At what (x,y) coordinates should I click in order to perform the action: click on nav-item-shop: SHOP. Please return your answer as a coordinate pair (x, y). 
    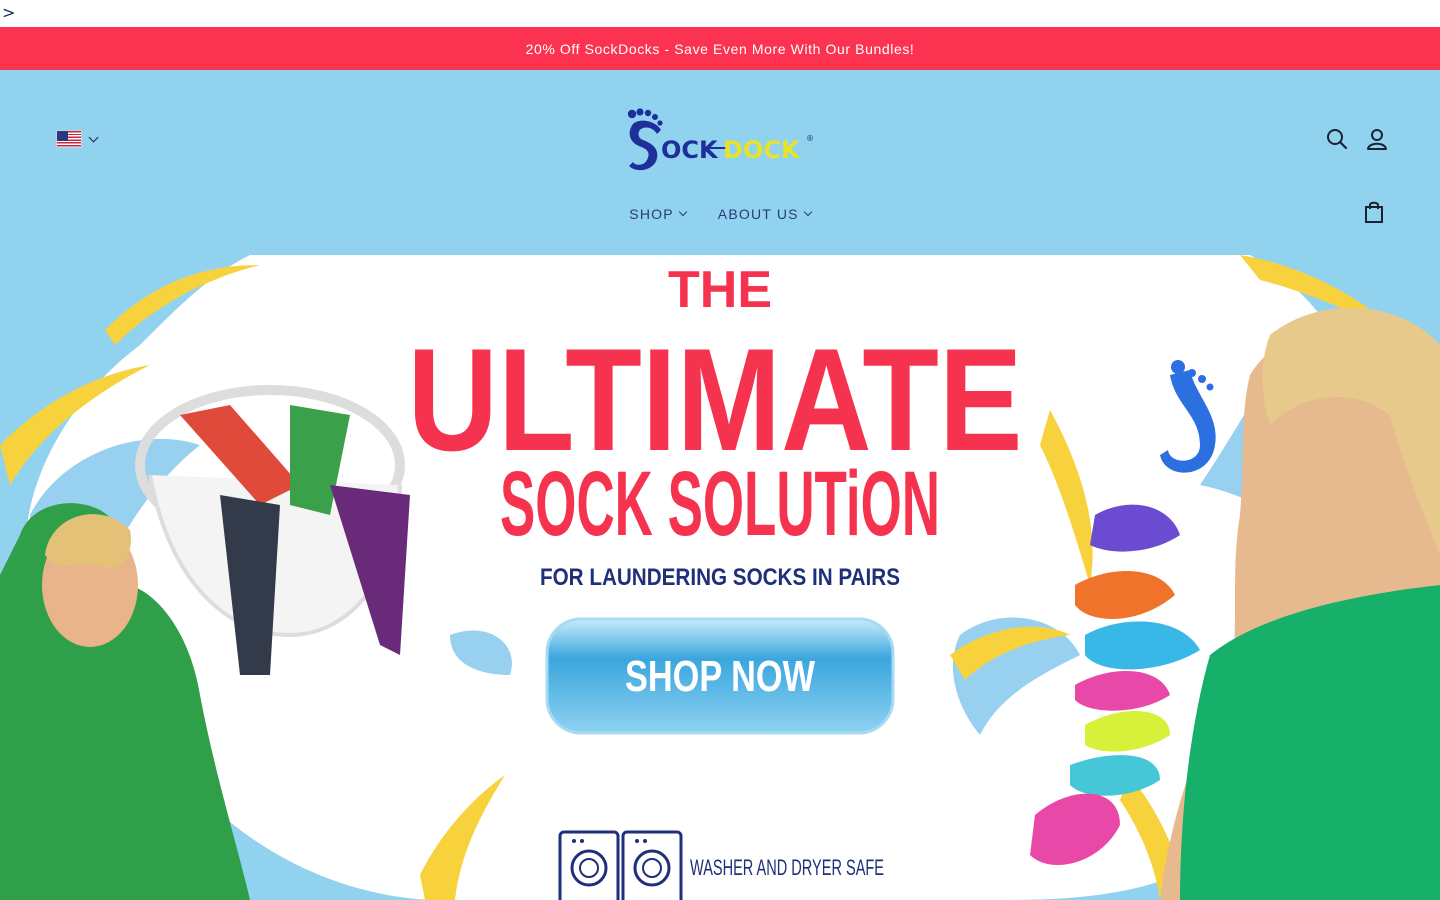
    Looking at the image, I should click on (658, 214).